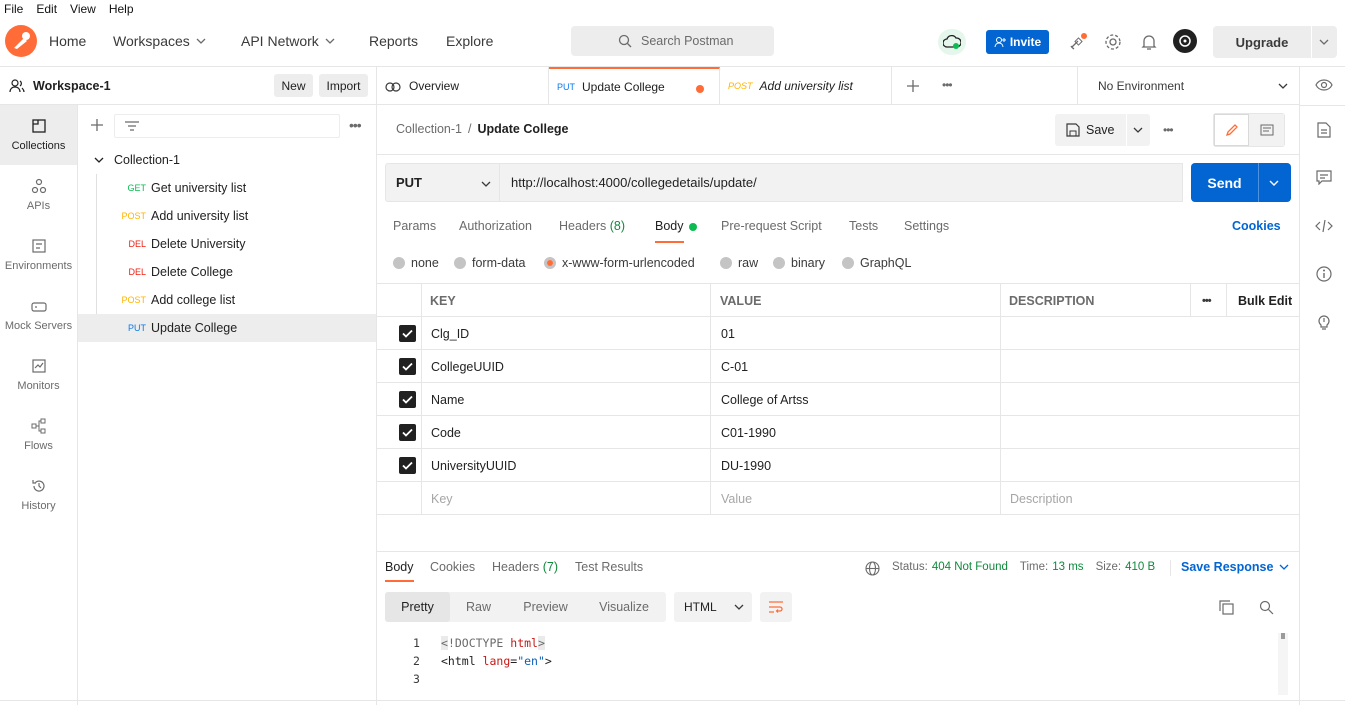 The image size is (1345, 705). Describe the element at coordinates (227, 300) in the screenshot. I see `request-item: POST Add college list` at that location.